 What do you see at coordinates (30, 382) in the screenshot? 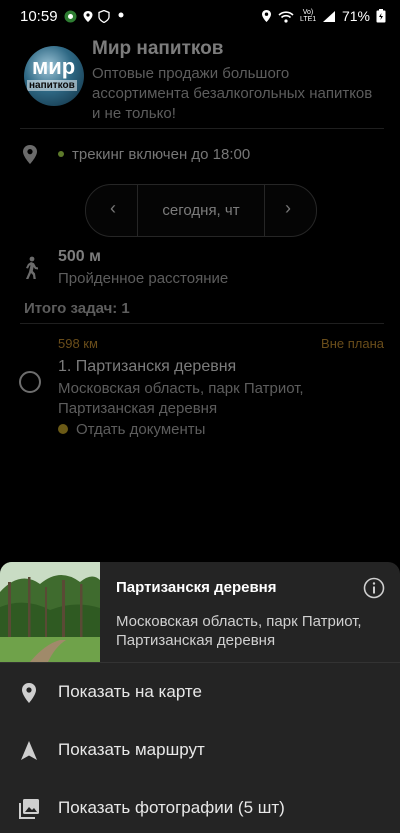
I see `task-complete-radio` at bounding box center [30, 382].